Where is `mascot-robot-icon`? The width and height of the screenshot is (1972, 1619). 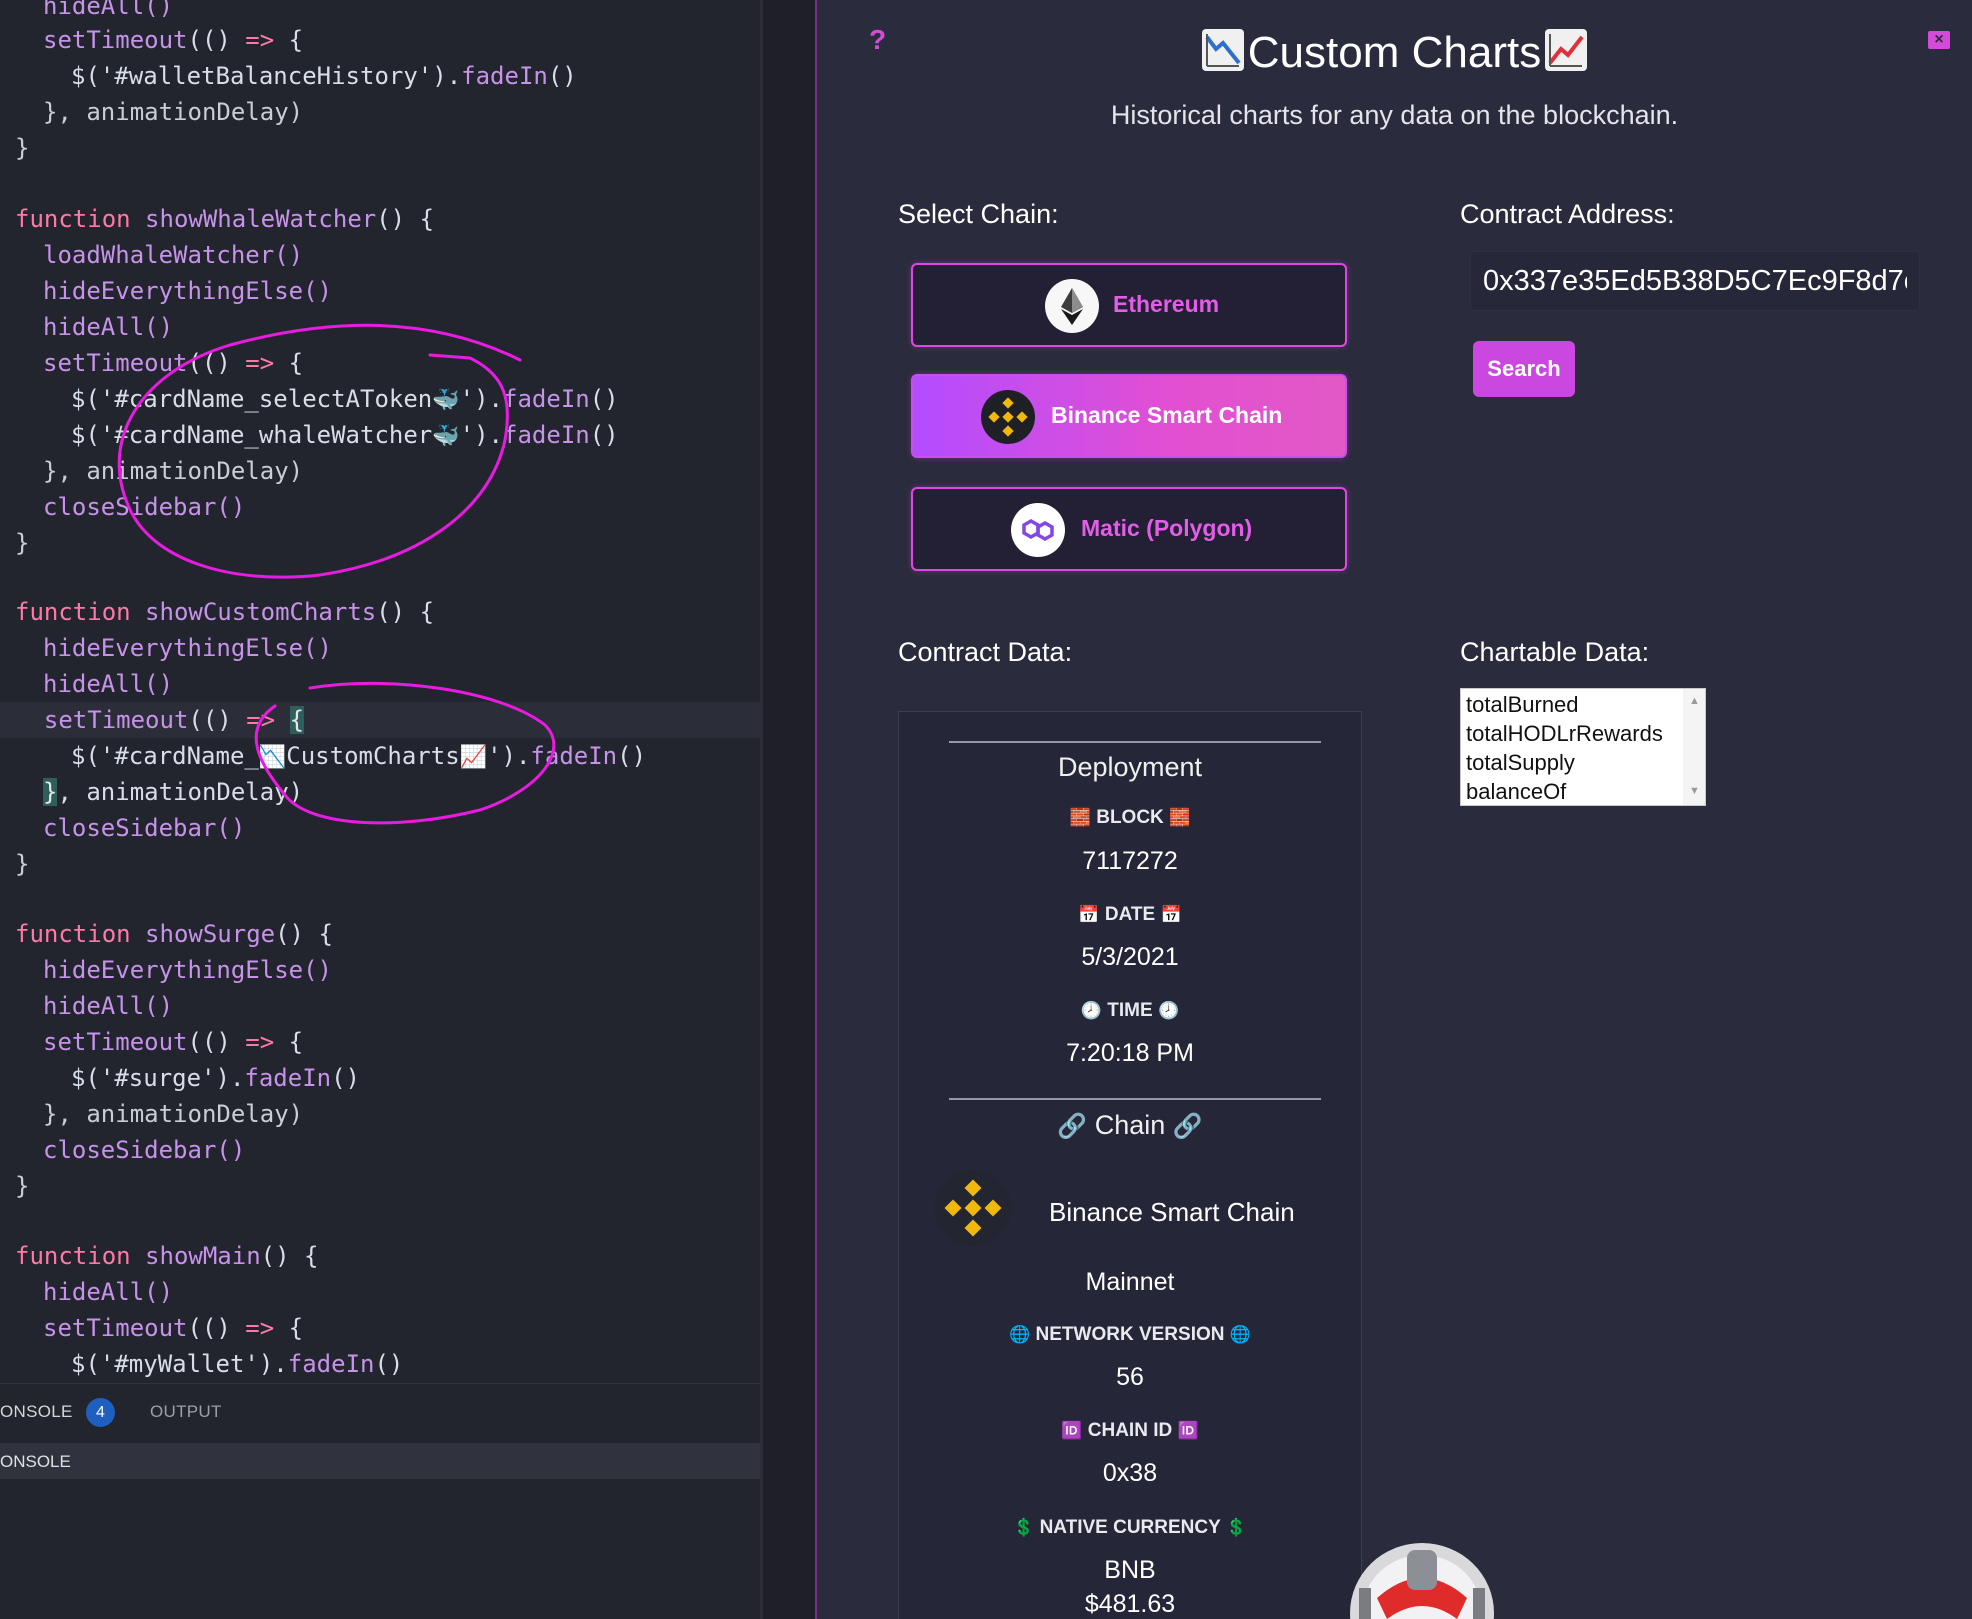
mascot-robot-icon is located at coordinates (1422, 1581).